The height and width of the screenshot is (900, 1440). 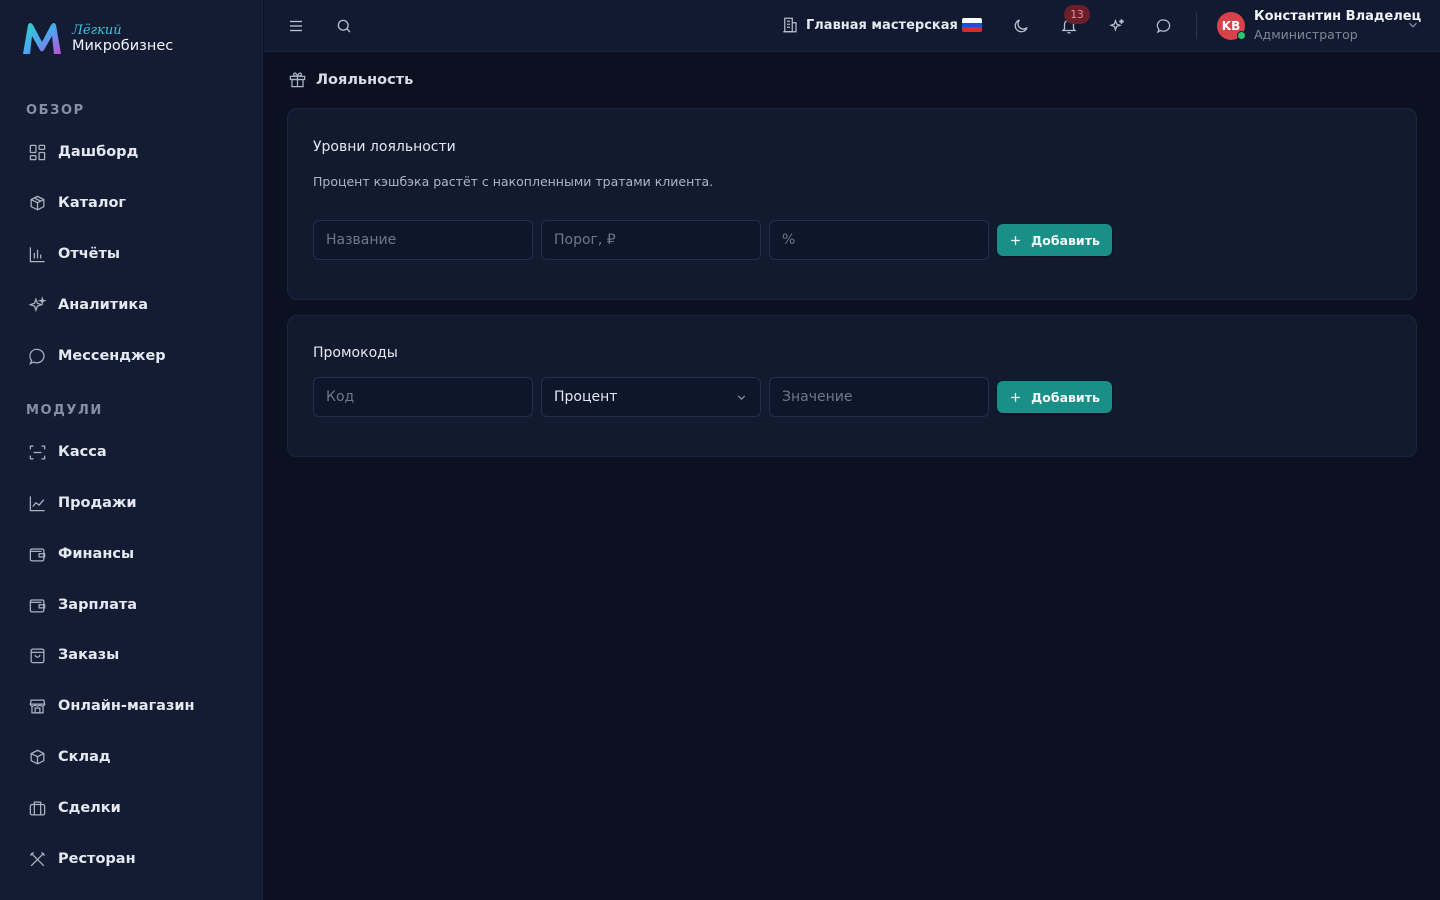 What do you see at coordinates (37, 452) in the screenshot?
I see `scan-icon` at bounding box center [37, 452].